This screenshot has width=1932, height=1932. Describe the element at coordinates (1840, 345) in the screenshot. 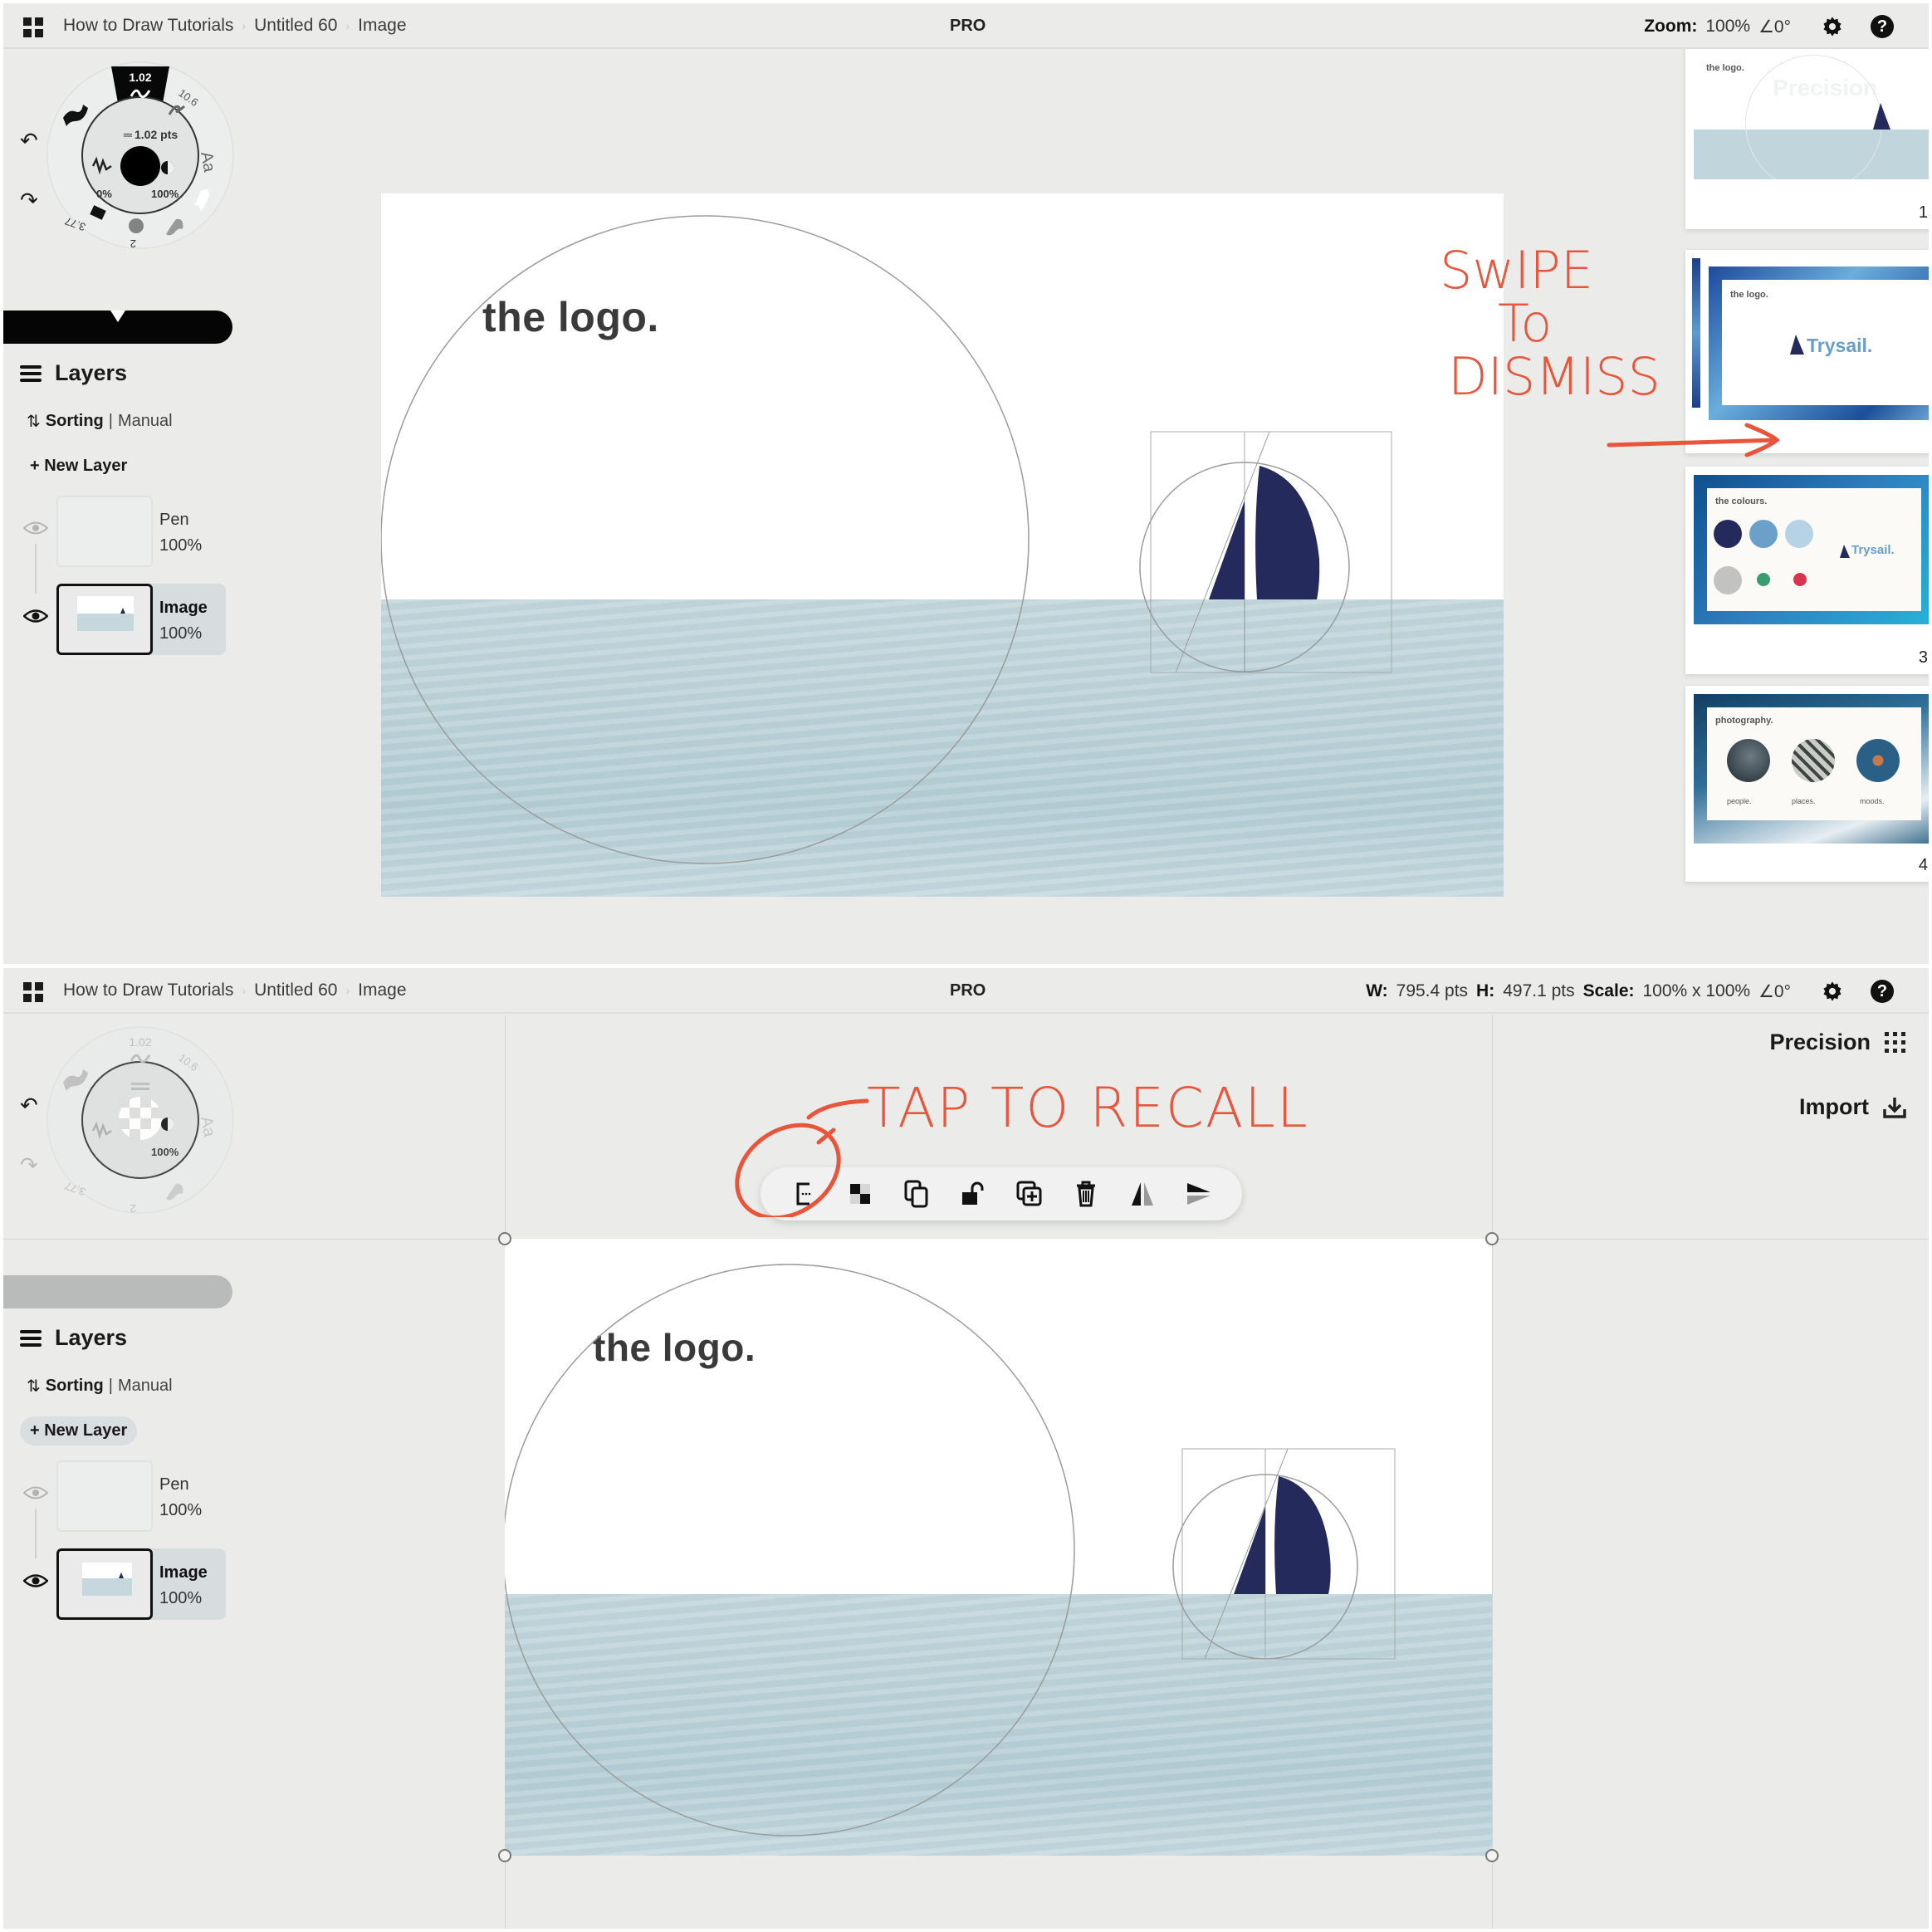

I see `brand-name: Trysail.` at that location.